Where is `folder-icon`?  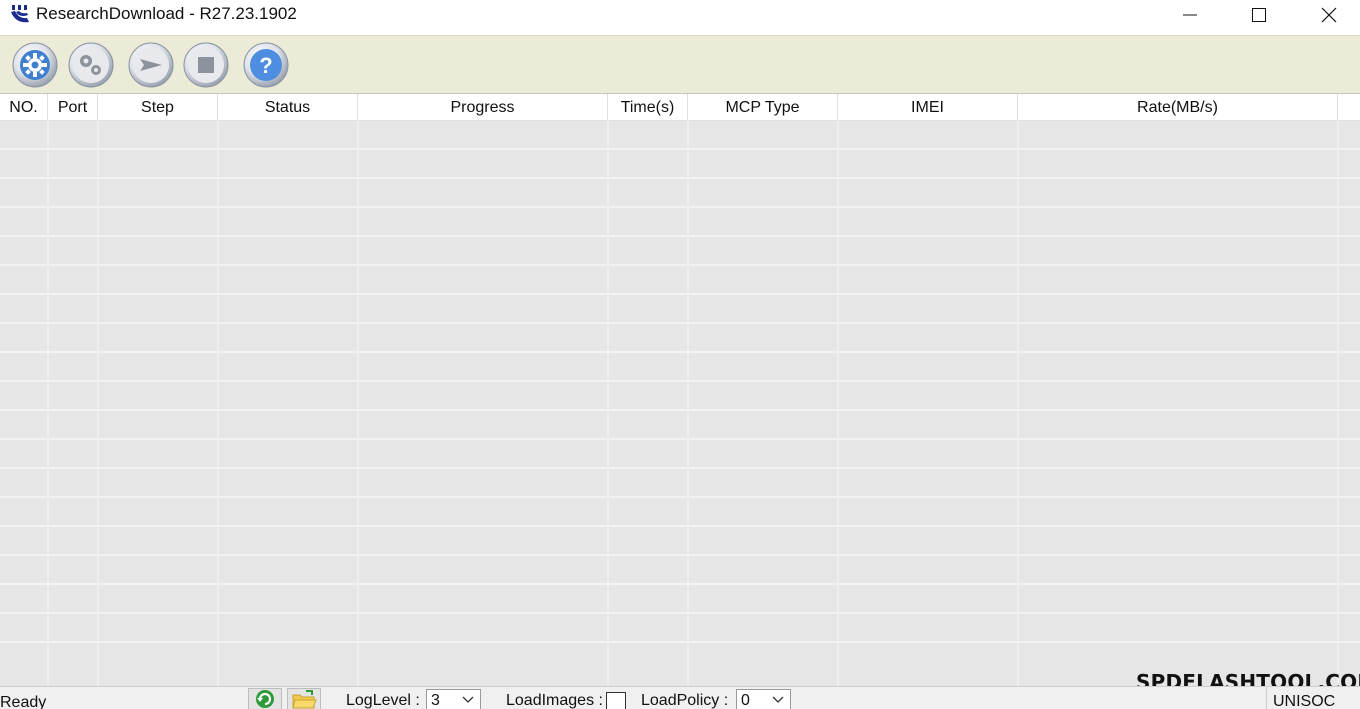
folder-icon is located at coordinates (304, 699).